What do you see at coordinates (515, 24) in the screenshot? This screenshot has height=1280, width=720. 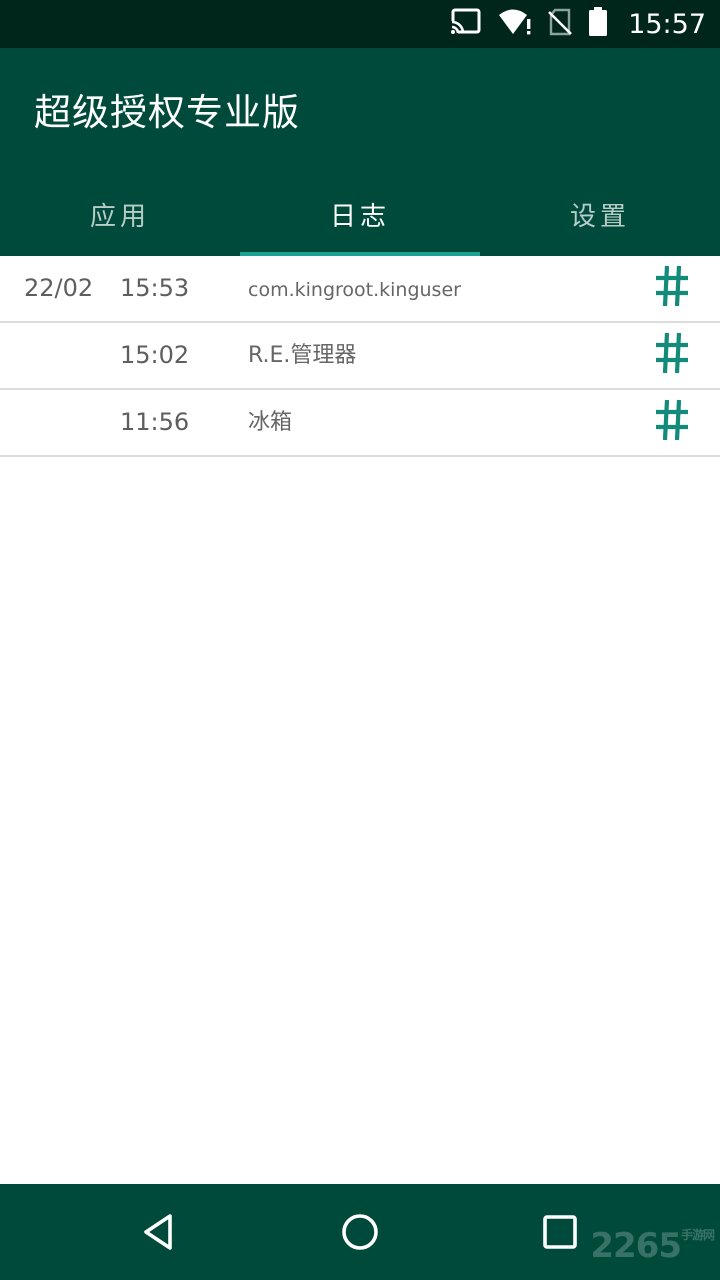 I see `wifi-alert-icon` at bounding box center [515, 24].